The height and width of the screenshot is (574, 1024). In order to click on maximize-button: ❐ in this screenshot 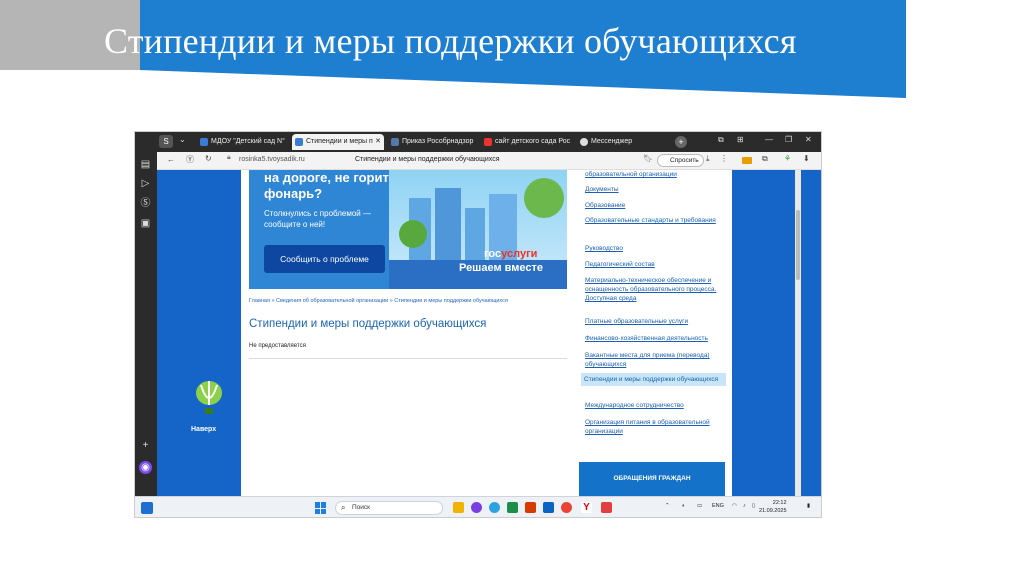, I will do `click(788, 139)`.